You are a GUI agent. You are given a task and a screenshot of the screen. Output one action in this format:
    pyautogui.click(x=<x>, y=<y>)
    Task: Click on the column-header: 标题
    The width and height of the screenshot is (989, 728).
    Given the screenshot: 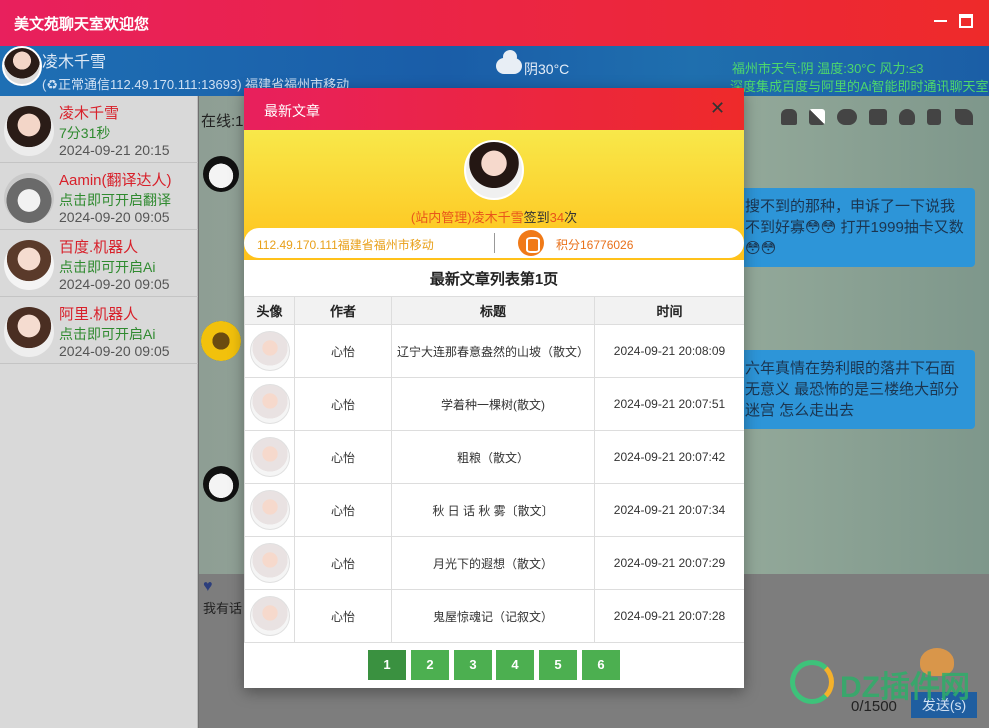 What is the action you would take?
    pyautogui.click(x=493, y=310)
    